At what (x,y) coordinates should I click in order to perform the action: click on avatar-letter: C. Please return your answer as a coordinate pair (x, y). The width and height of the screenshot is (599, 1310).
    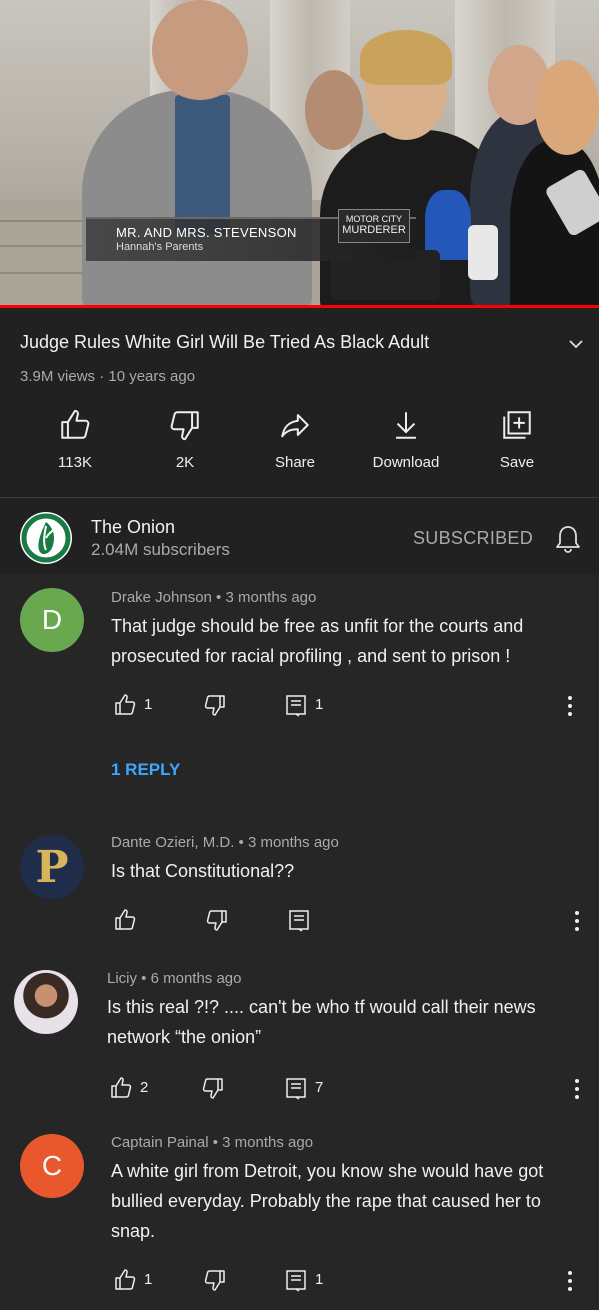
    Looking at the image, I should click on (52, 1165).